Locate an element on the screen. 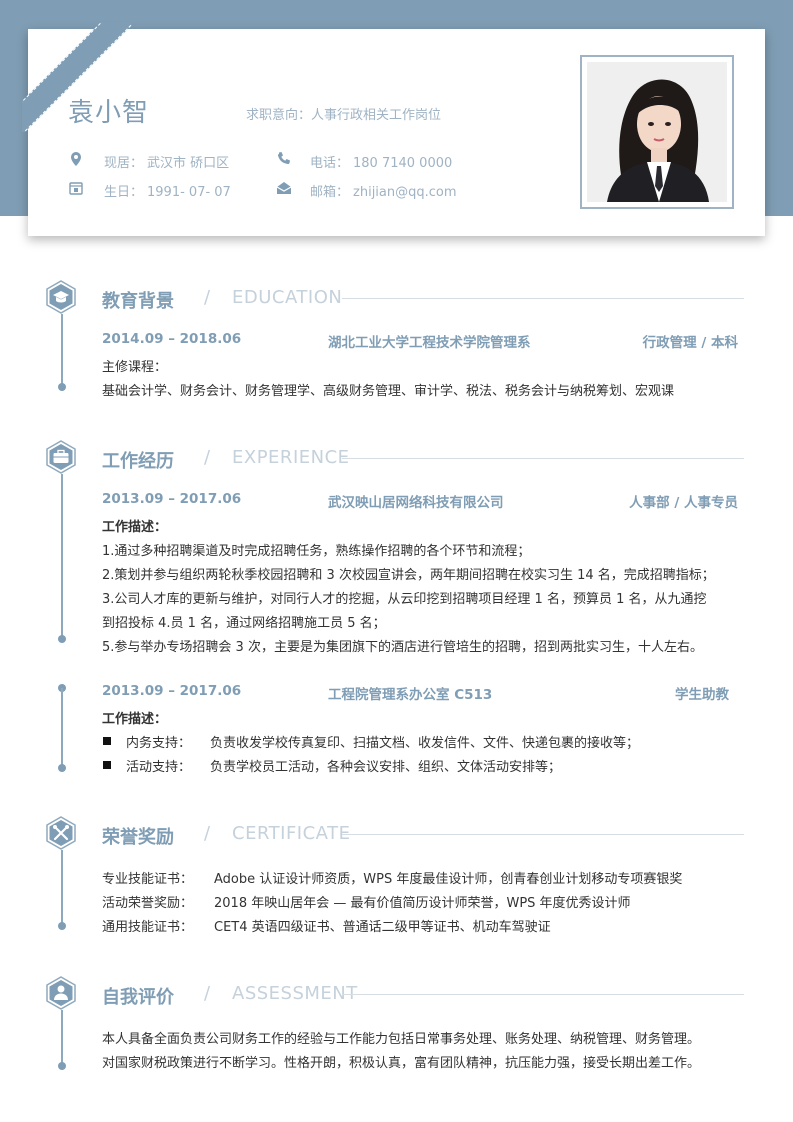 The width and height of the screenshot is (793, 1122). job-company: 武汉映山居网络科技有限公司 is located at coordinates (416, 503).